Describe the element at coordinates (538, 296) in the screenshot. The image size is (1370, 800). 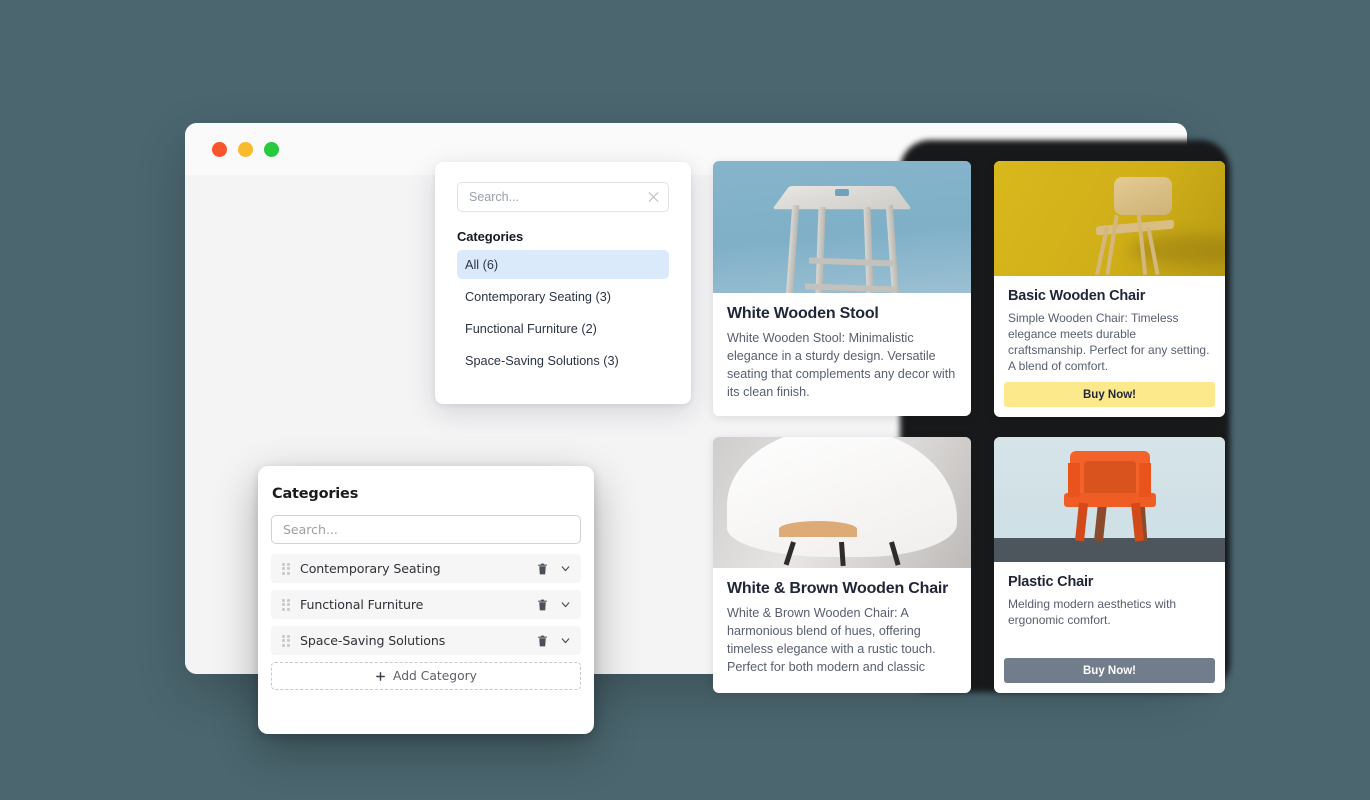
I see `filter-item-label: Contemporary Seating (3)` at that location.